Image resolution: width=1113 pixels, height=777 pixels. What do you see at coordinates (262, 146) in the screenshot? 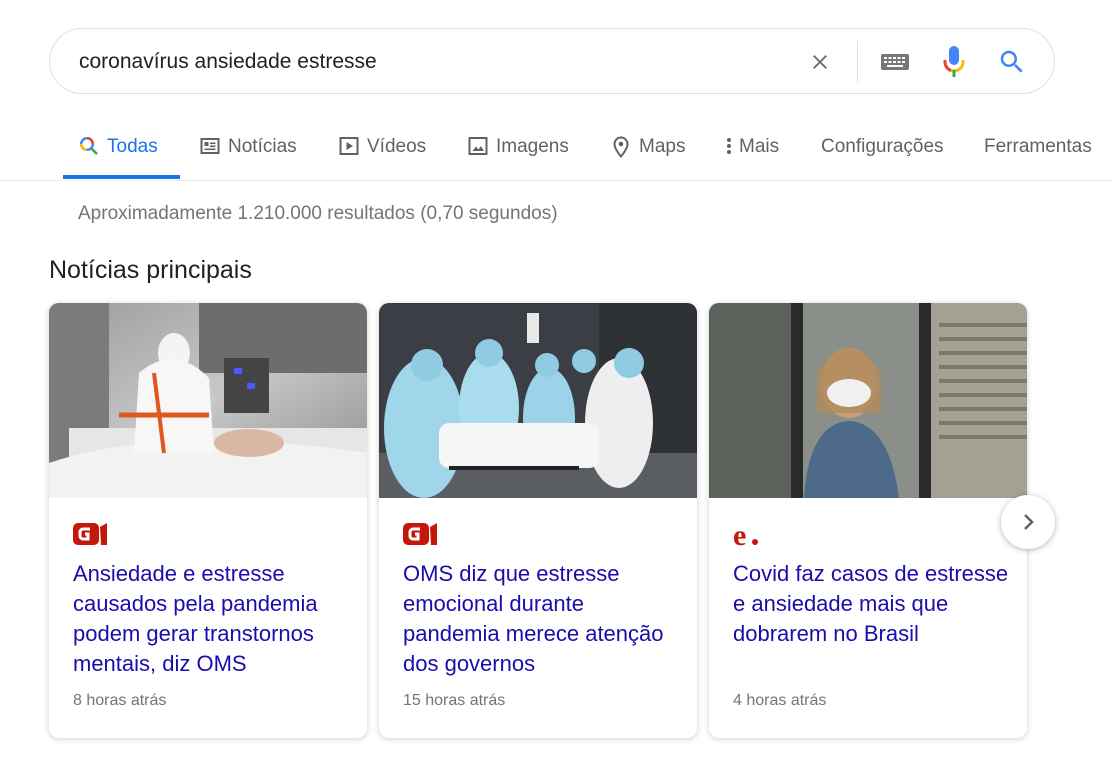
I see `tab-label: Notícias` at bounding box center [262, 146].